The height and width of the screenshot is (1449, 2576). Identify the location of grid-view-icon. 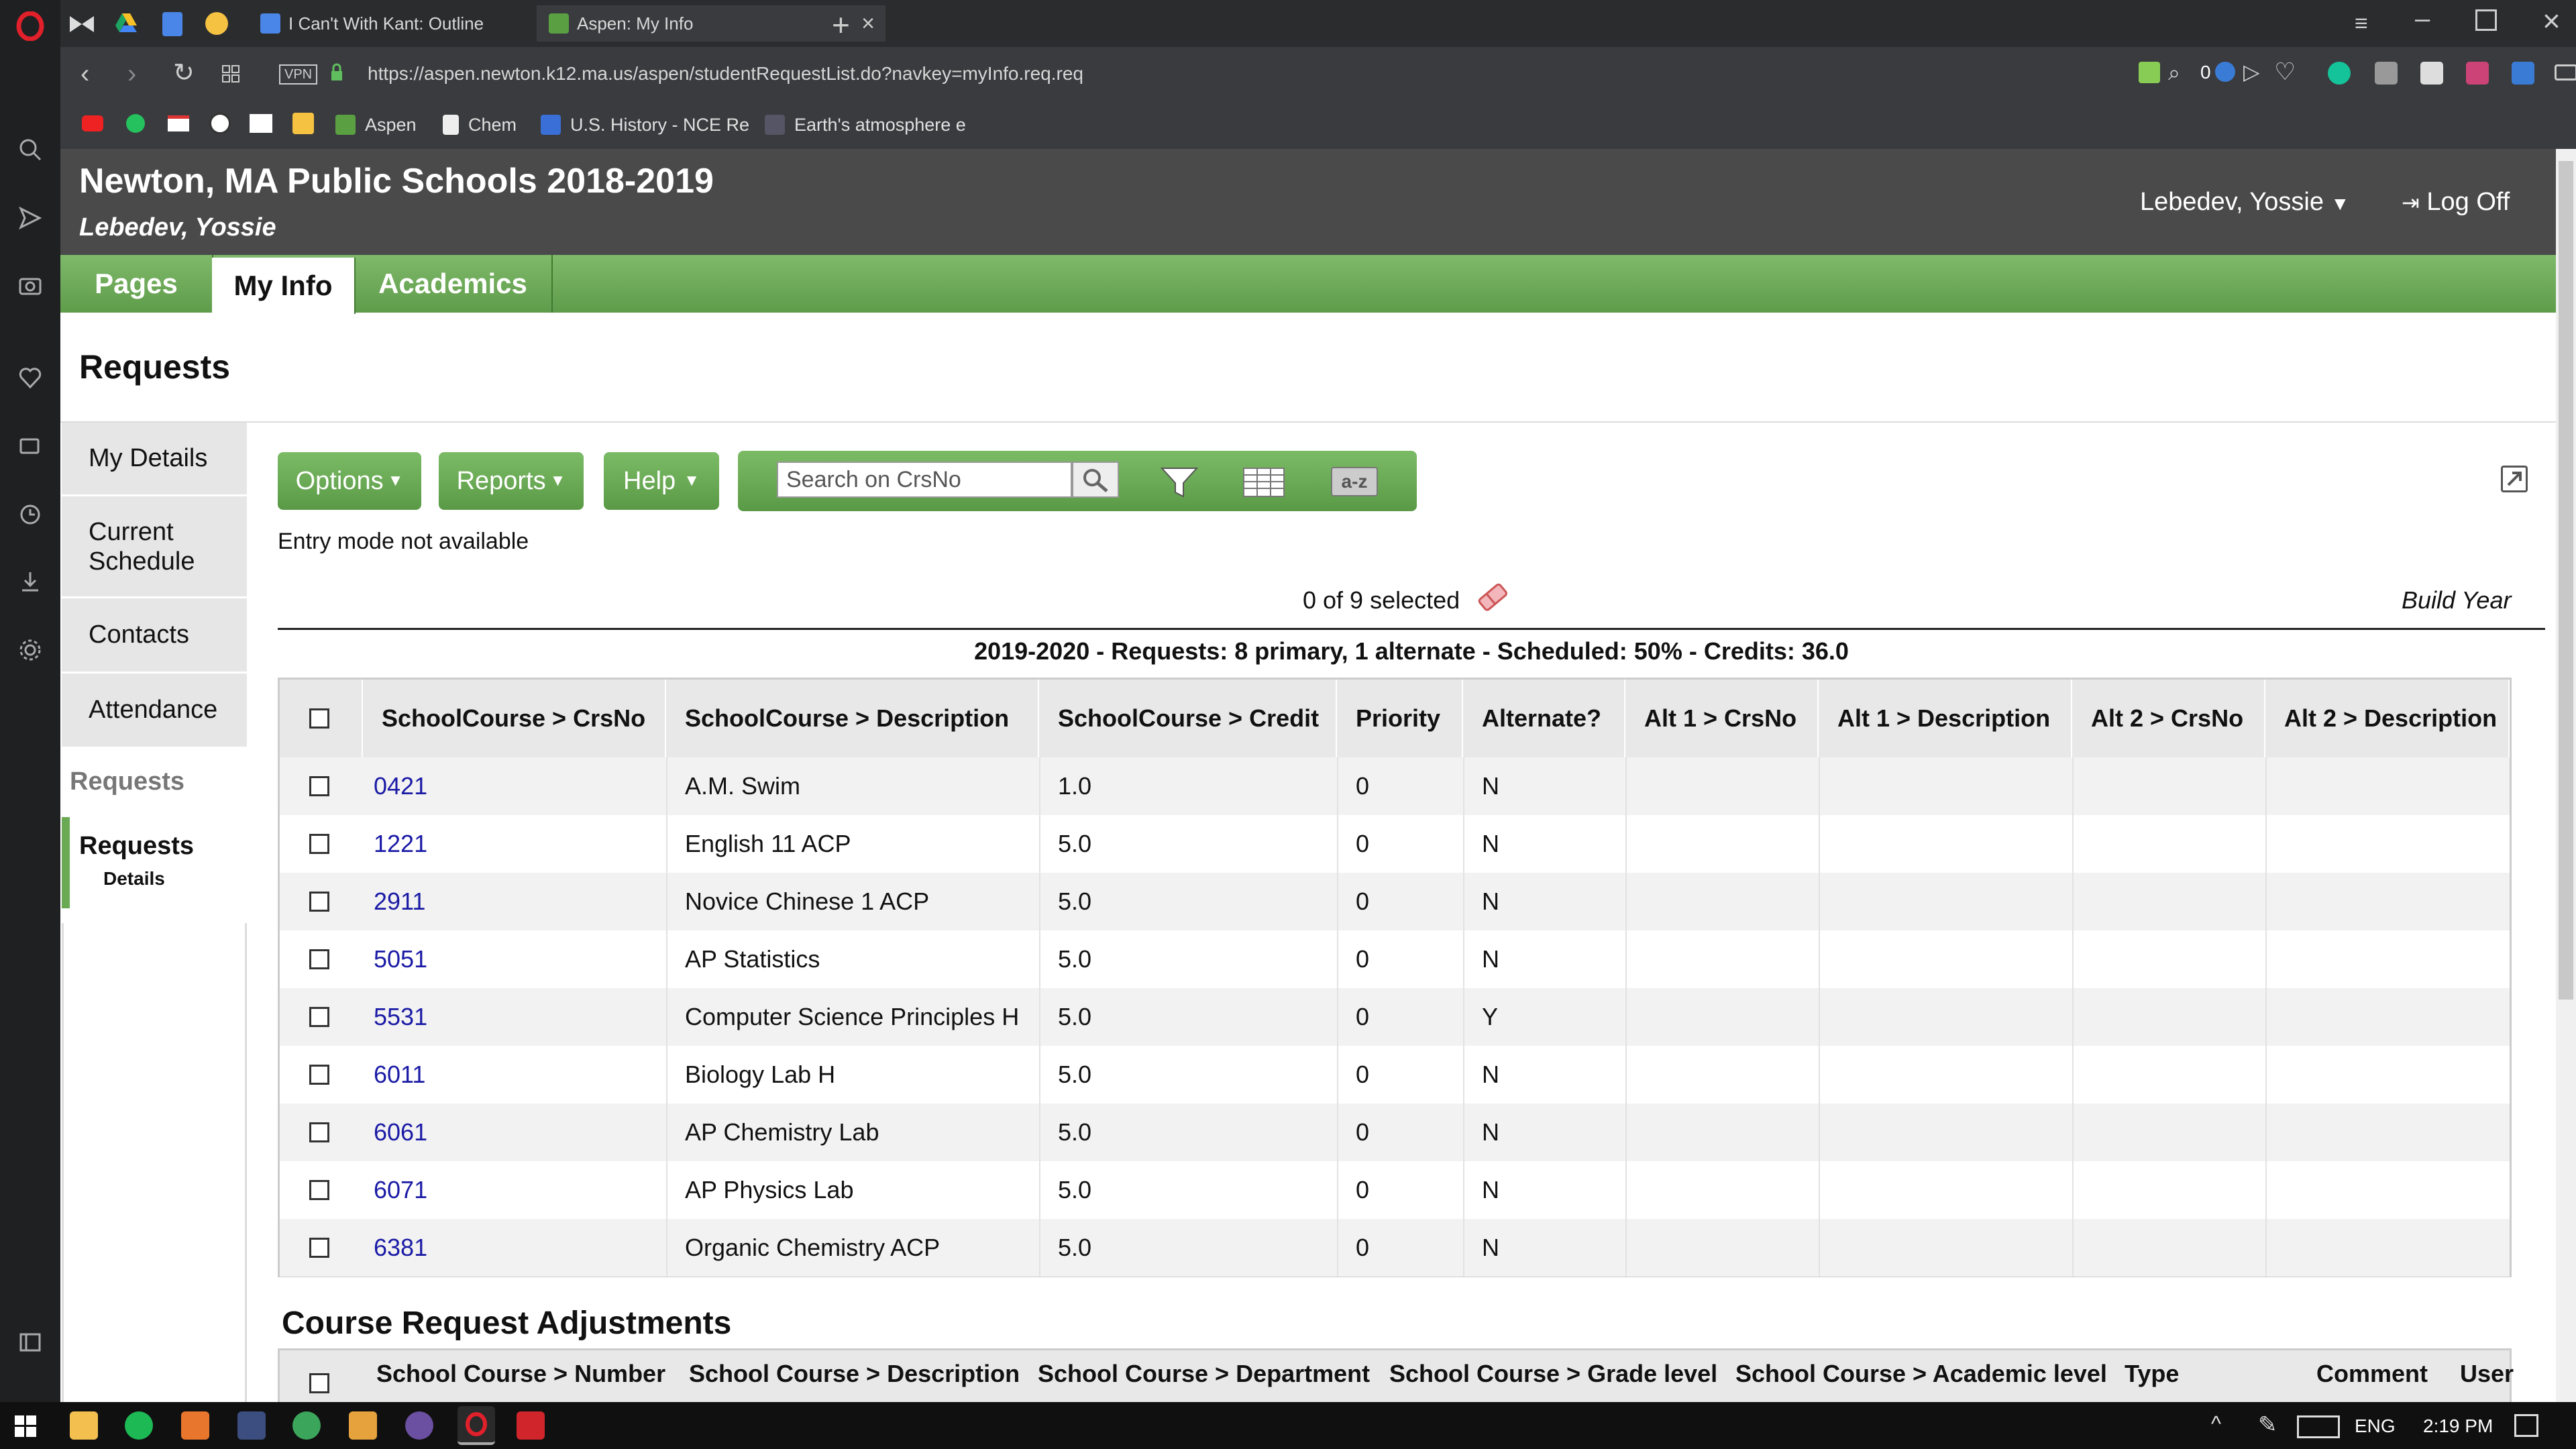
(1263, 482).